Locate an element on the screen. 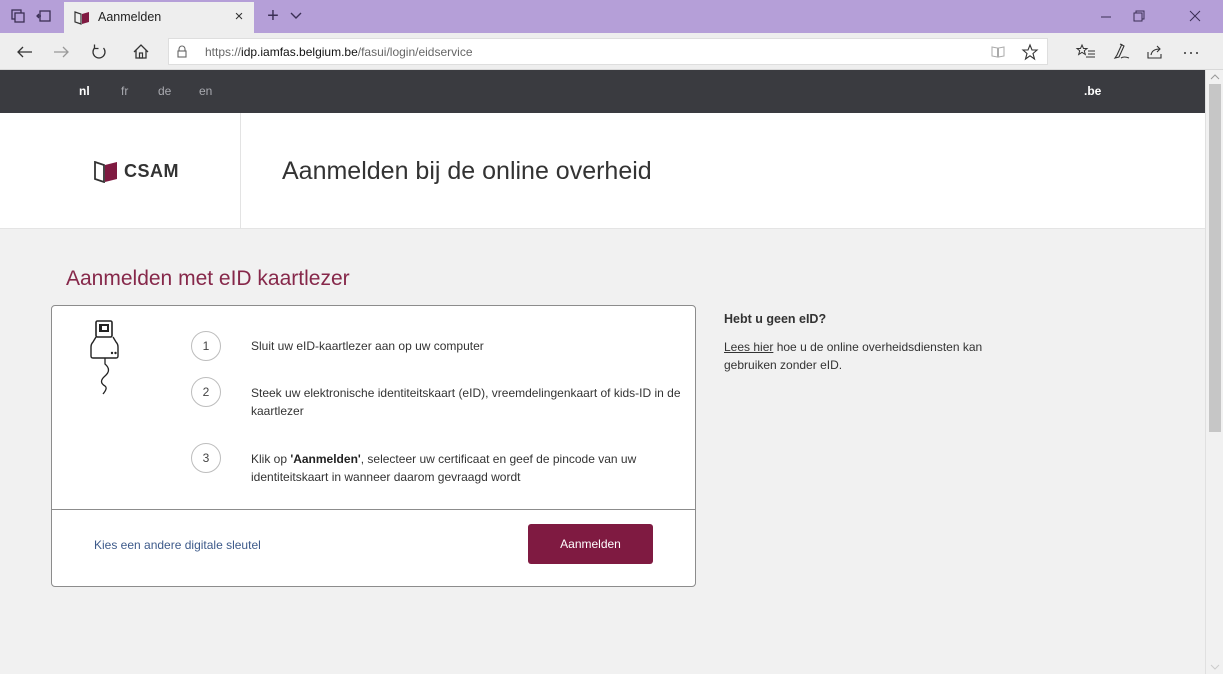 Image resolution: width=1223 pixels, height=674 pixels. home-icon is located at coordinates (141, 52).